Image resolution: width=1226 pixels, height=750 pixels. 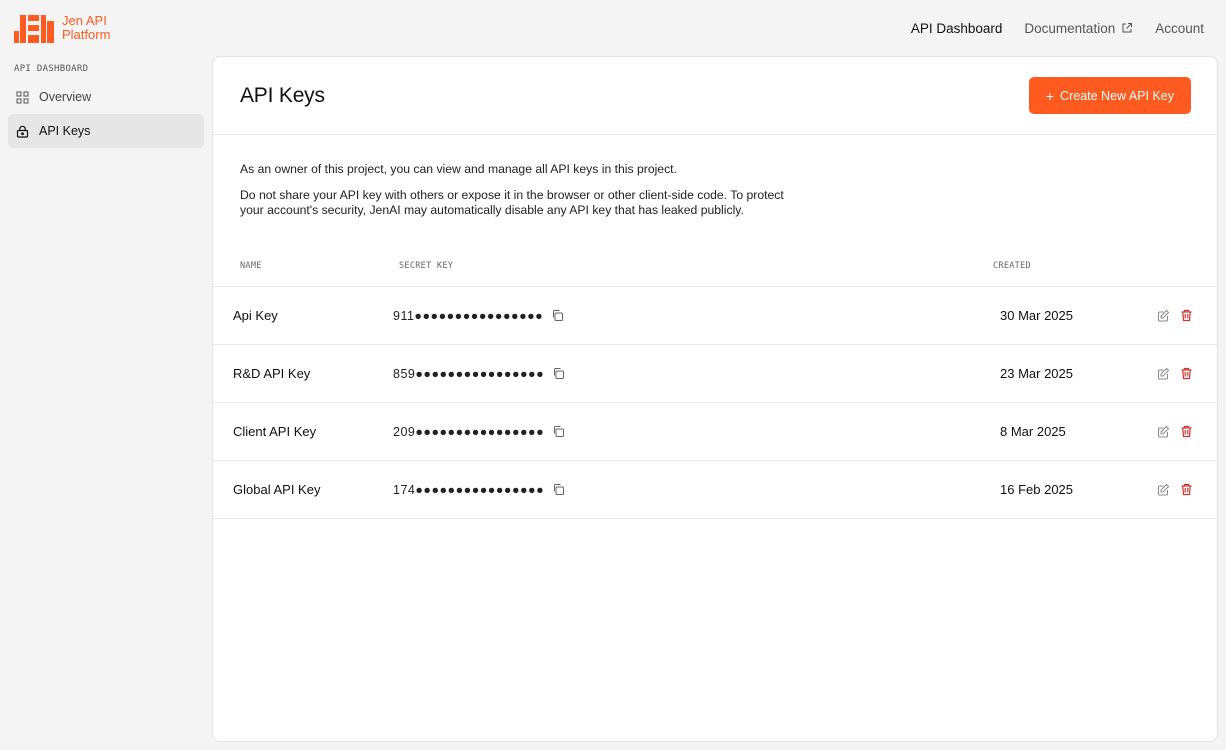 I want to click on key-name: Api Key, so click(x=255, y=315).